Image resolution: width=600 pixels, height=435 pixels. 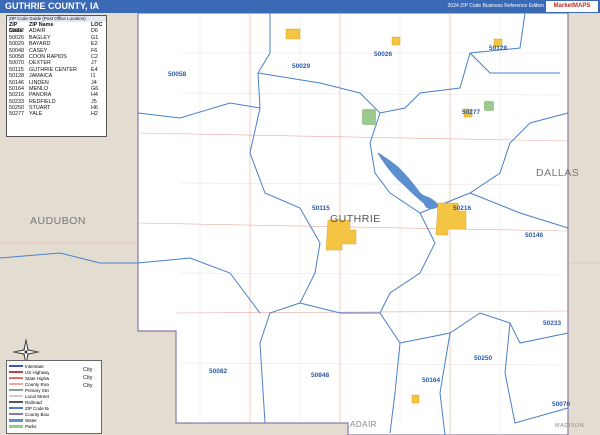 I want to click on legend-label: ZIP Code Boundary, so click(x=37, y=408).